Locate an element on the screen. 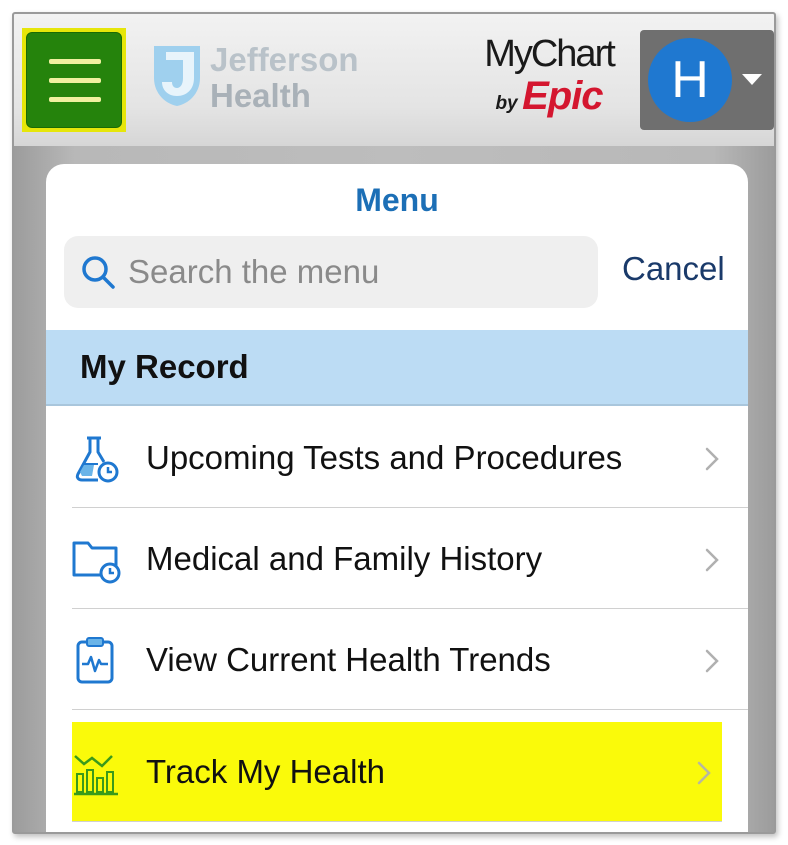  cancel-button: Cancel is located at coordinates (673, 269).